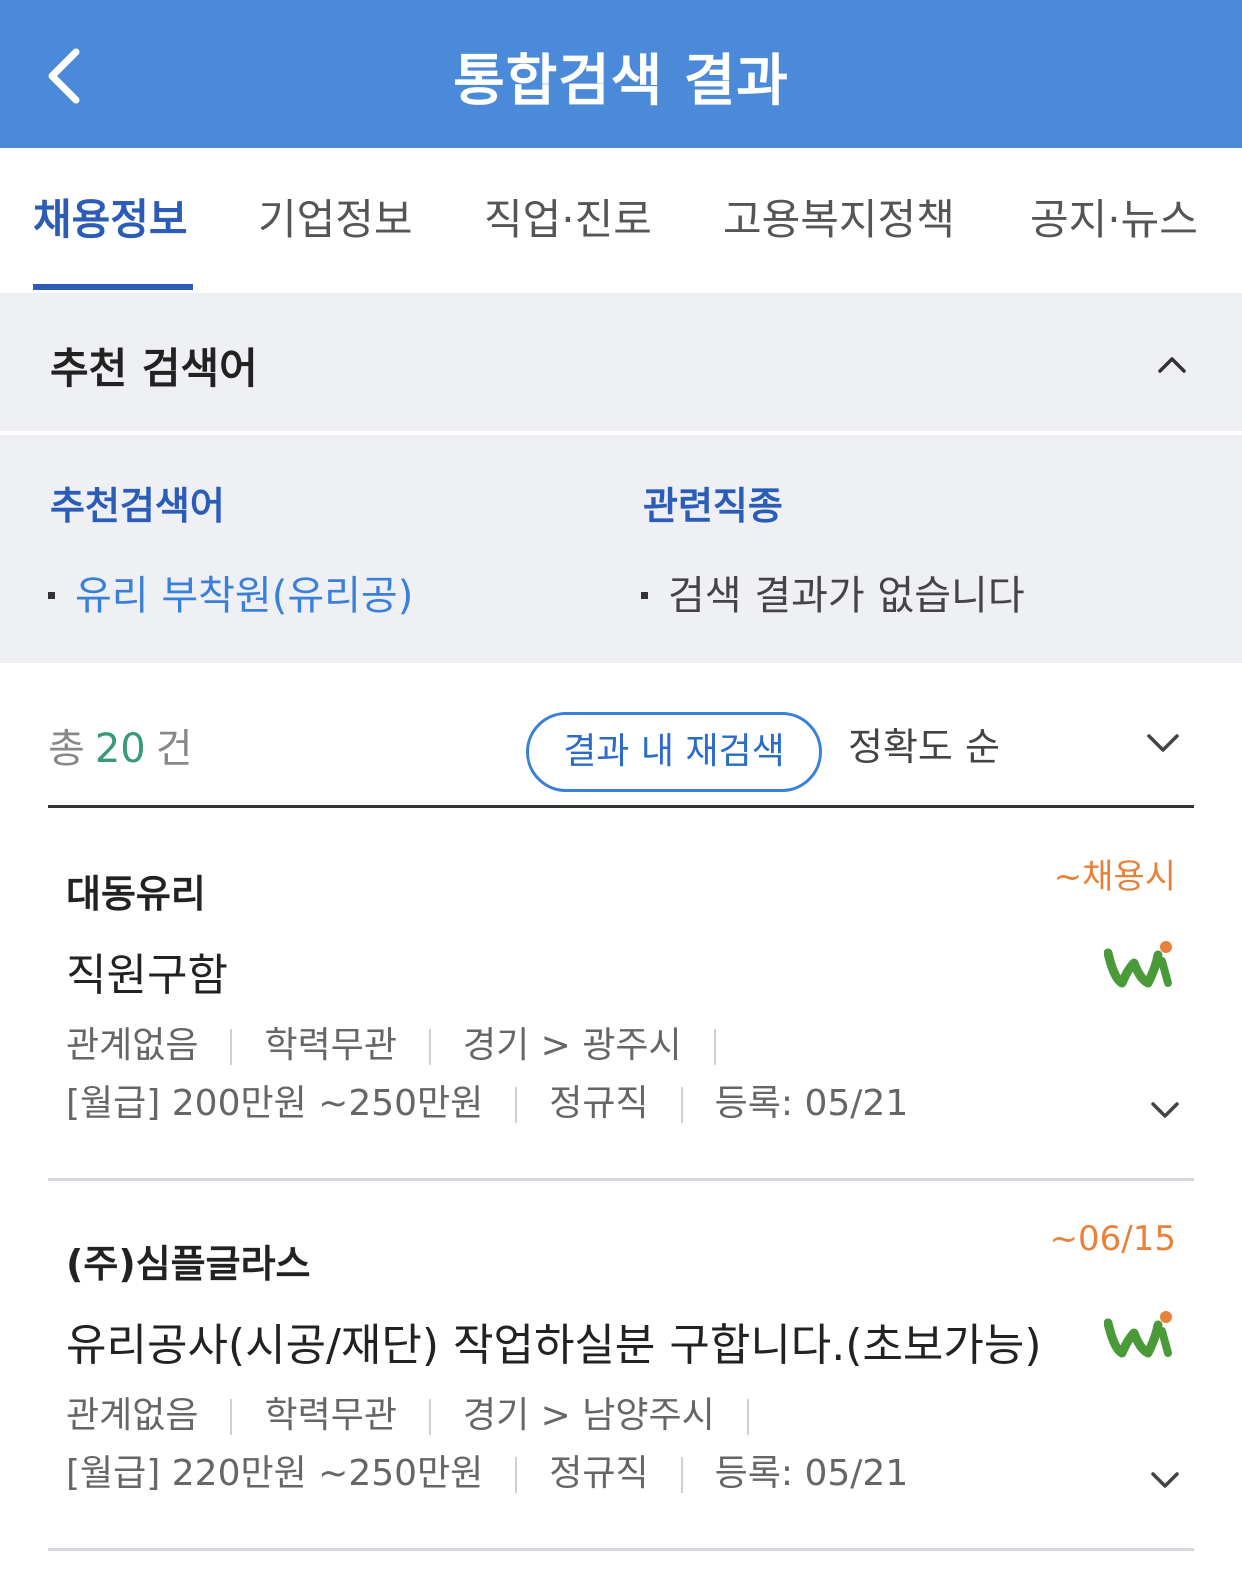  I want to click on recommend-section-title: 추천 검색어, so click(154, 368).